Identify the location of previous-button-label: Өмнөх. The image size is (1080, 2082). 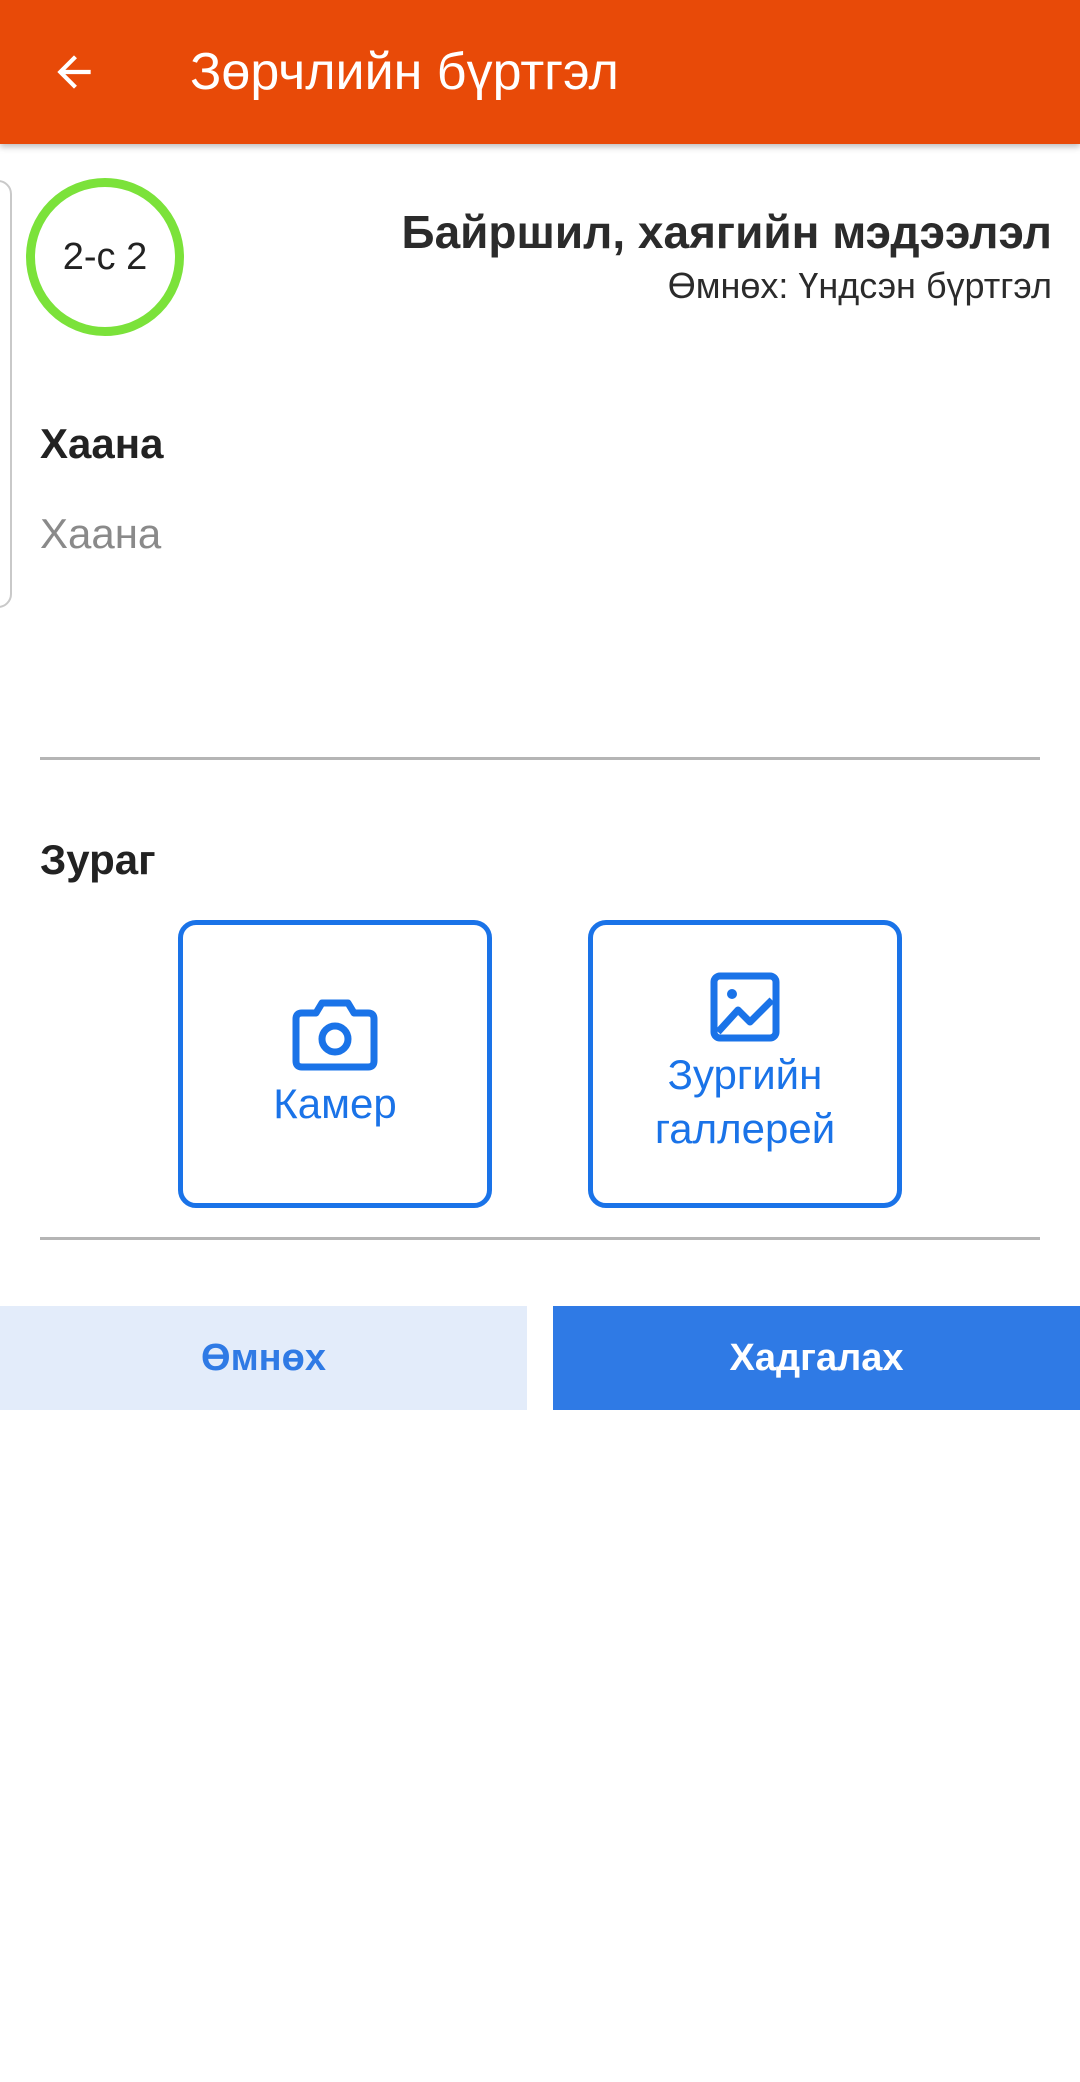
(263, 1357).